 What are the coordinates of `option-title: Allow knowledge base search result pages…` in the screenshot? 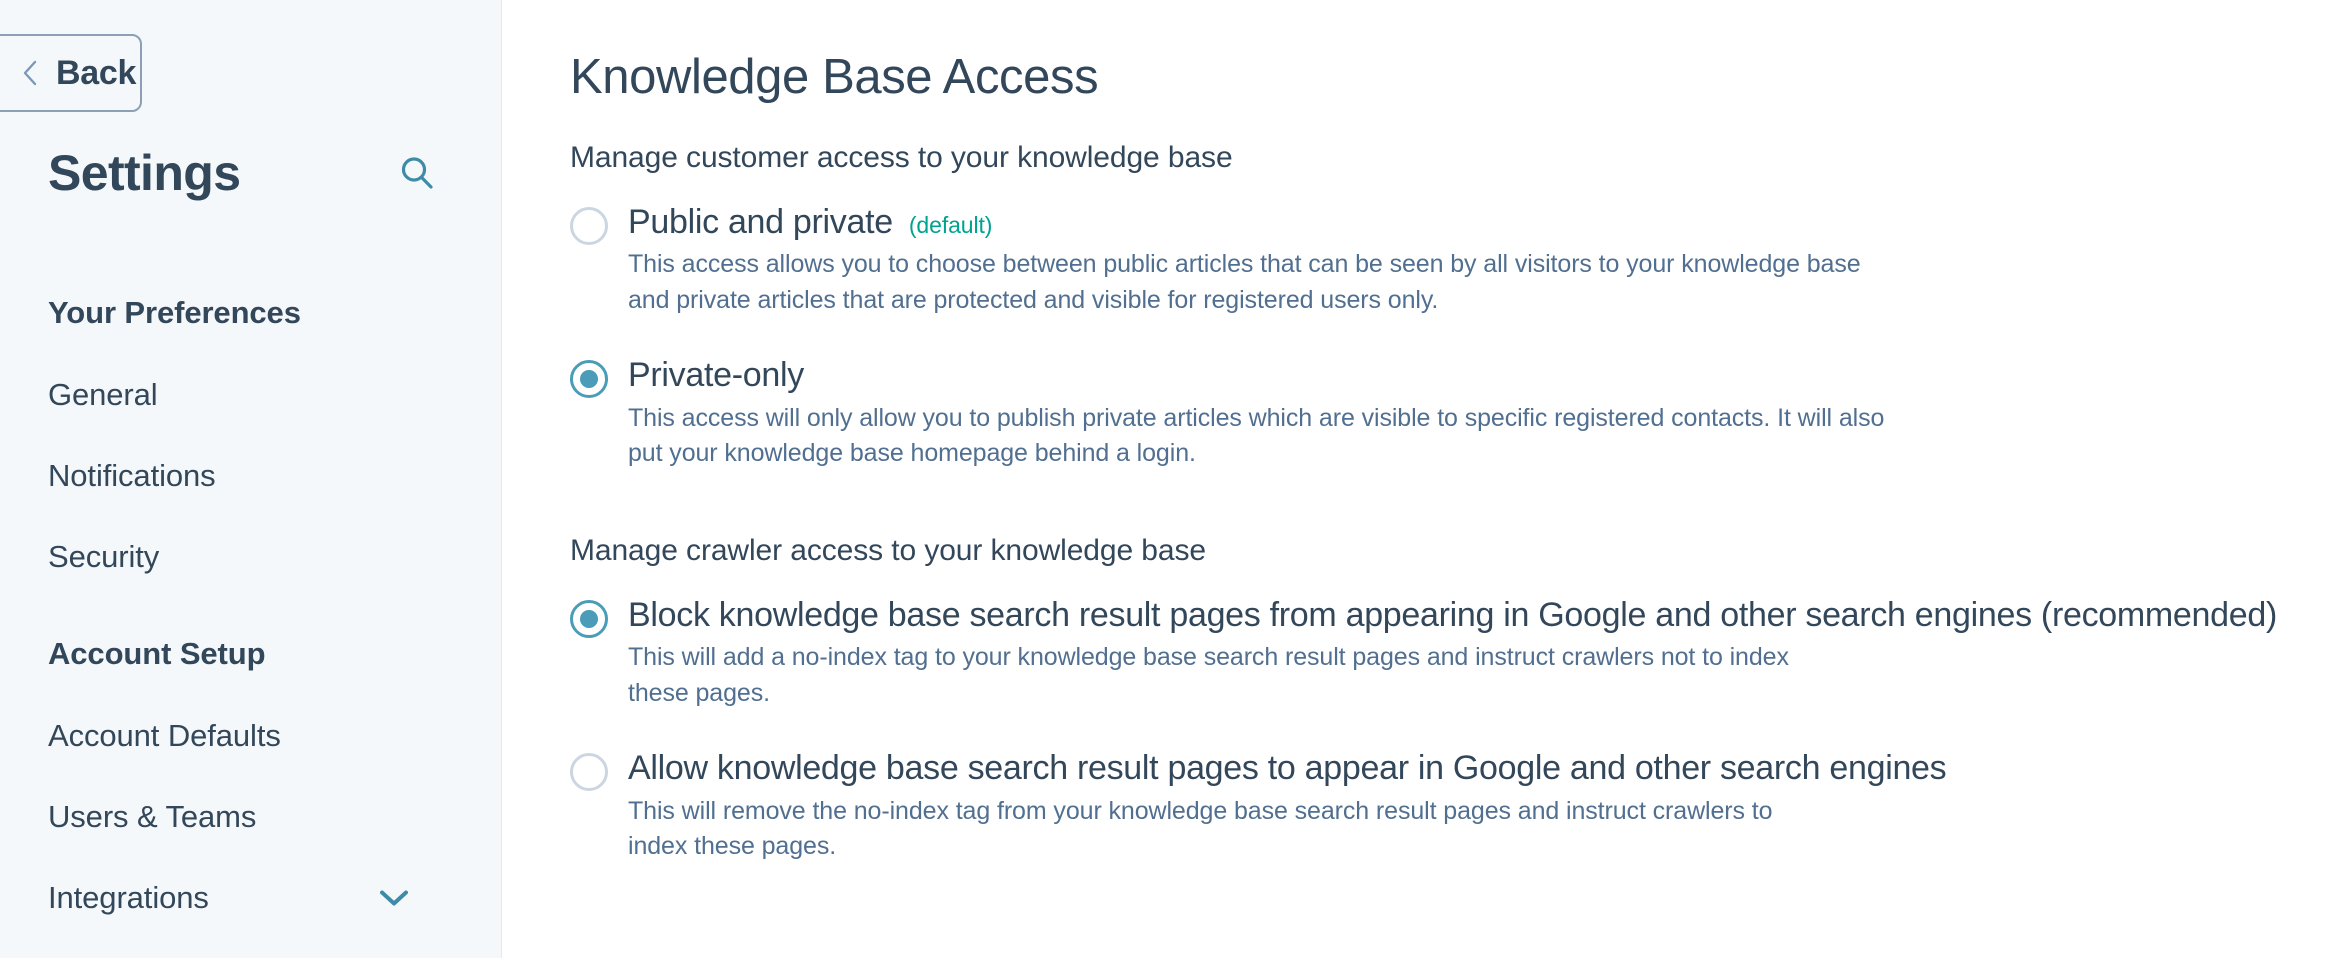 It's located at (1287, 768).